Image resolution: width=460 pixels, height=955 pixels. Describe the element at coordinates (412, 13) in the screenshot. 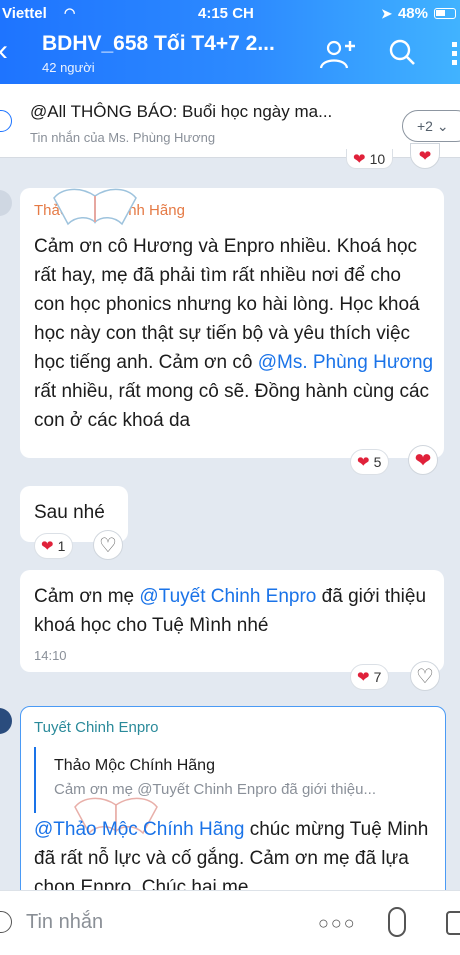

I see `battery-percent: 48%` at that location.